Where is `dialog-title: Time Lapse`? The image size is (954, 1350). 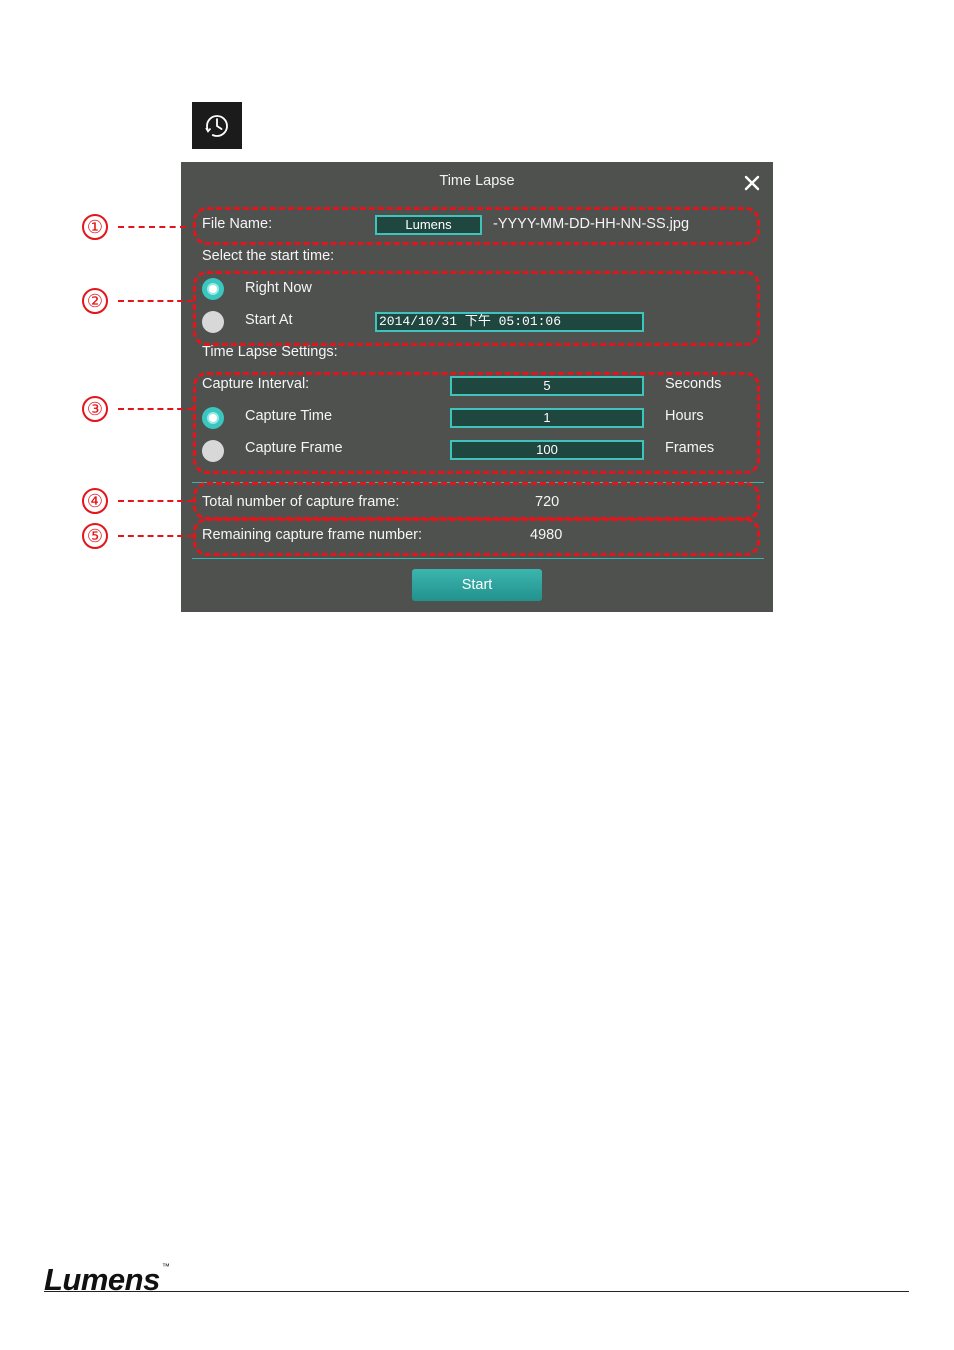
dialog-title: Time Lapse is located at coordinates (477, 181).